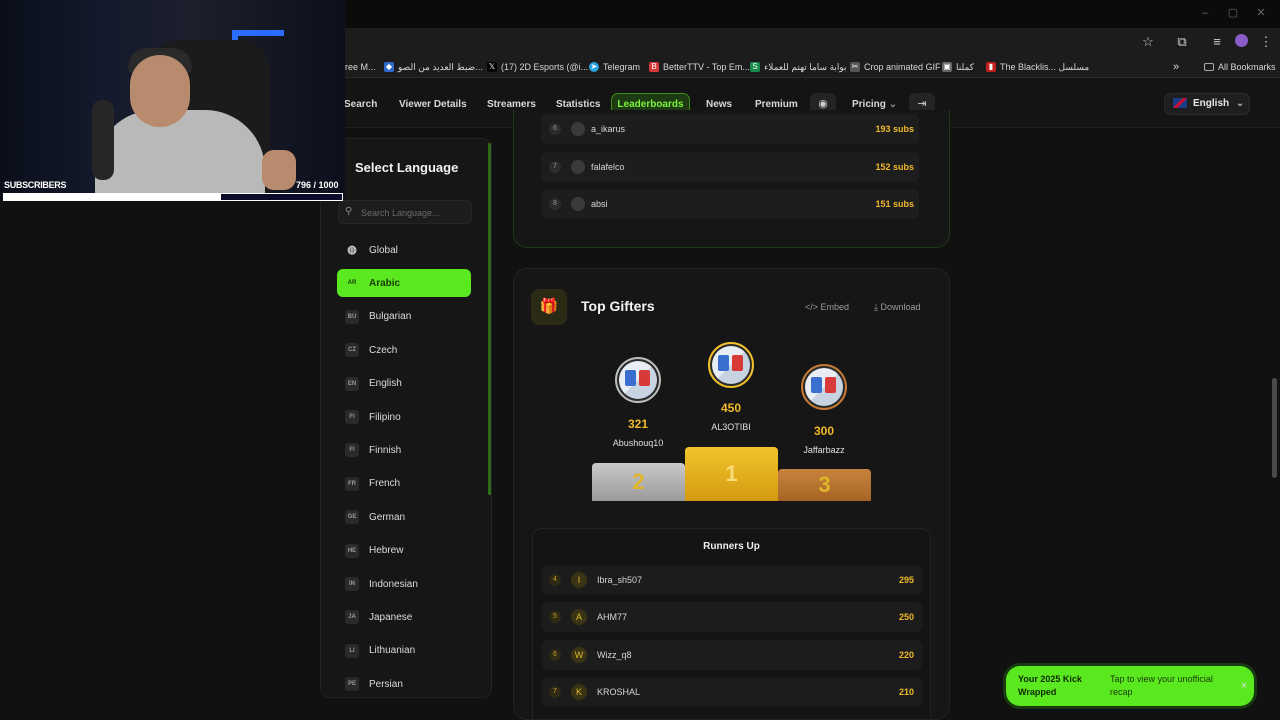 The height and width of the screenshot is (720, 1280). Describe the element at coordinates (614, 67) in the screenshot. I see `bookmark-item: ➤ Telegram` at that location.